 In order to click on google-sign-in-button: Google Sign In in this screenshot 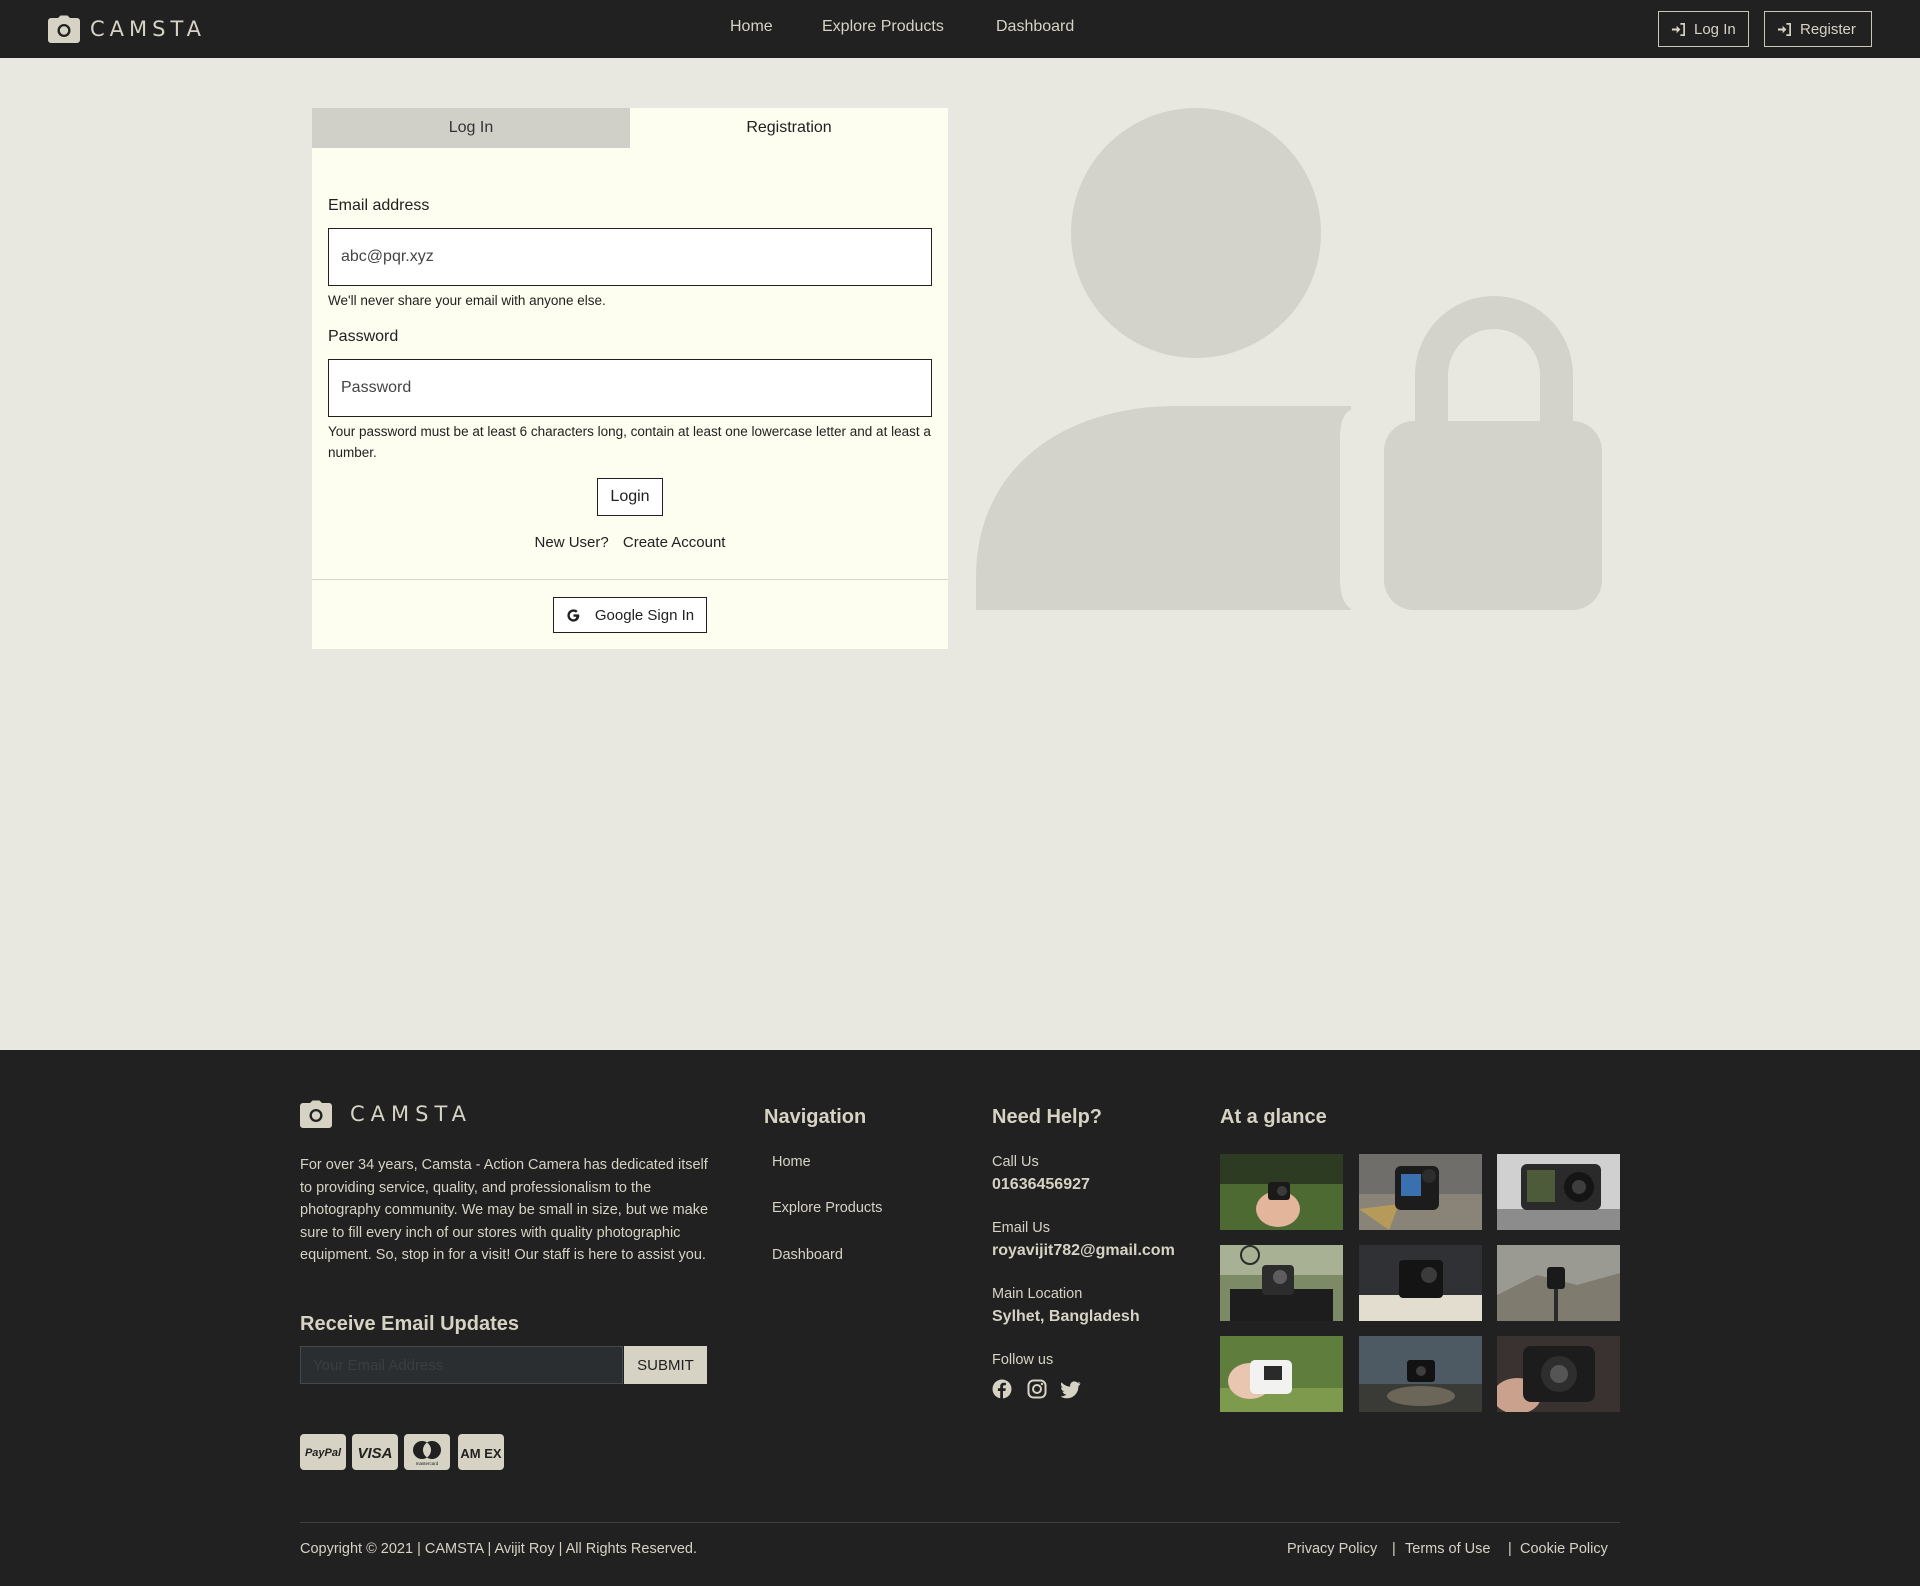, I will do `click(630, 615)`.